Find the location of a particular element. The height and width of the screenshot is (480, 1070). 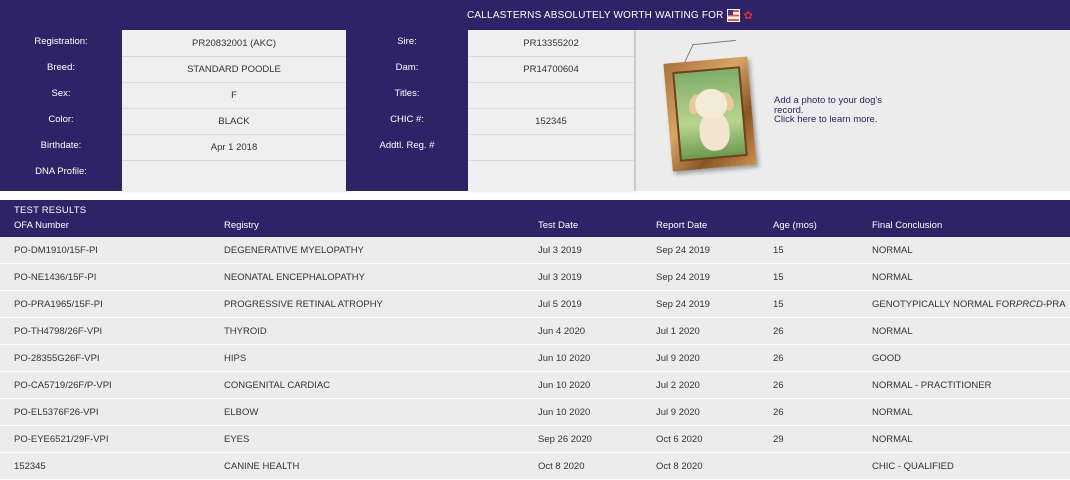

cell-registry: NEONATAL ENCEPHALOPATHY is located at coordinates (294, 277).